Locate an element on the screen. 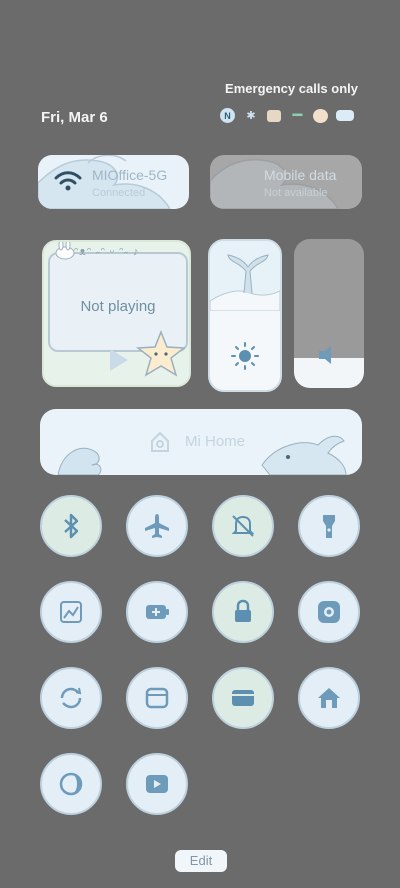 The image size is (400, 888). screenshot-icon is located at coordinates (71, 612).